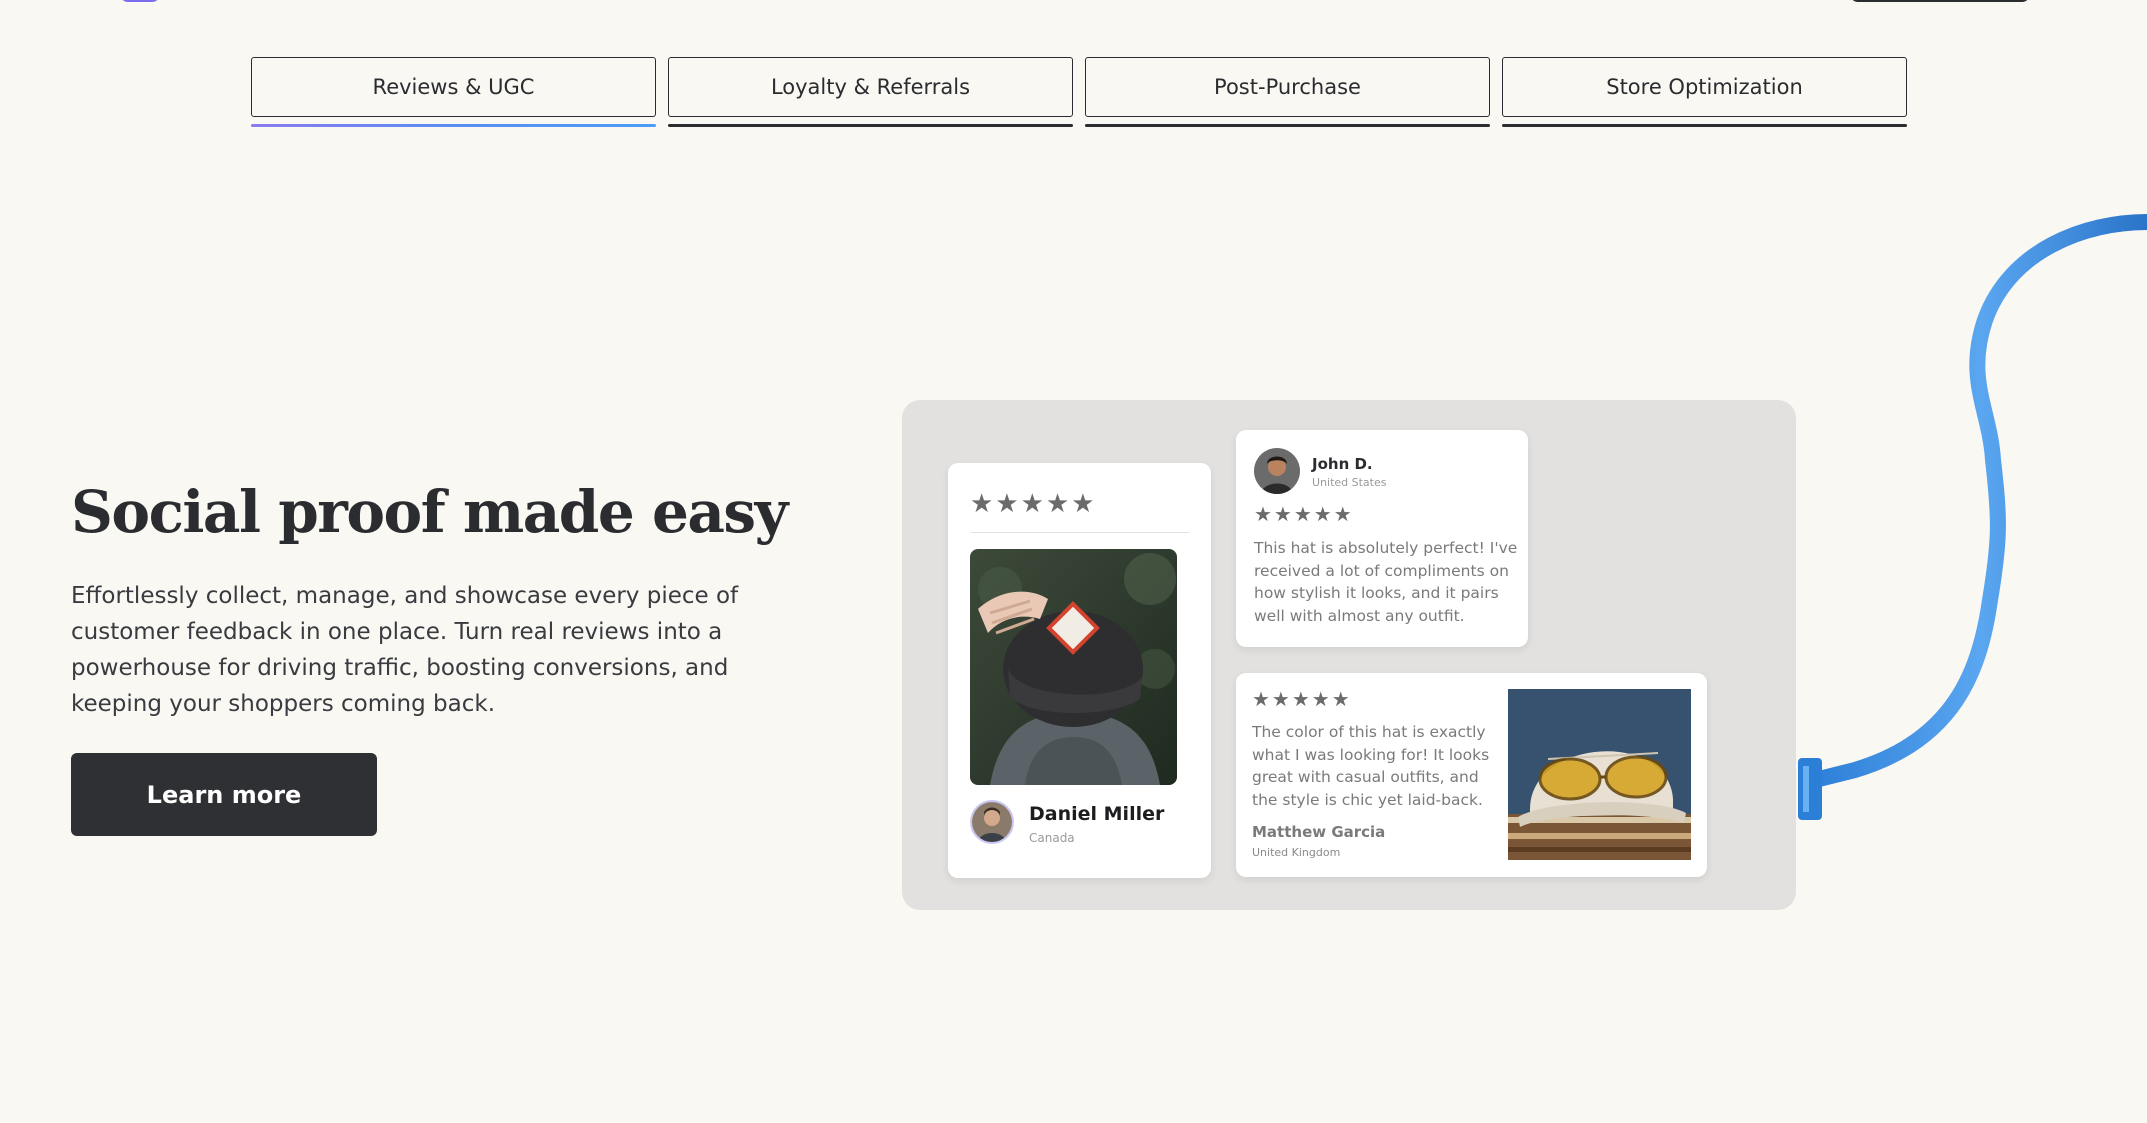  Describe the element at coordinates (224, 794) in the screenshot. I see `learn-more-button: Learn more` at that location.